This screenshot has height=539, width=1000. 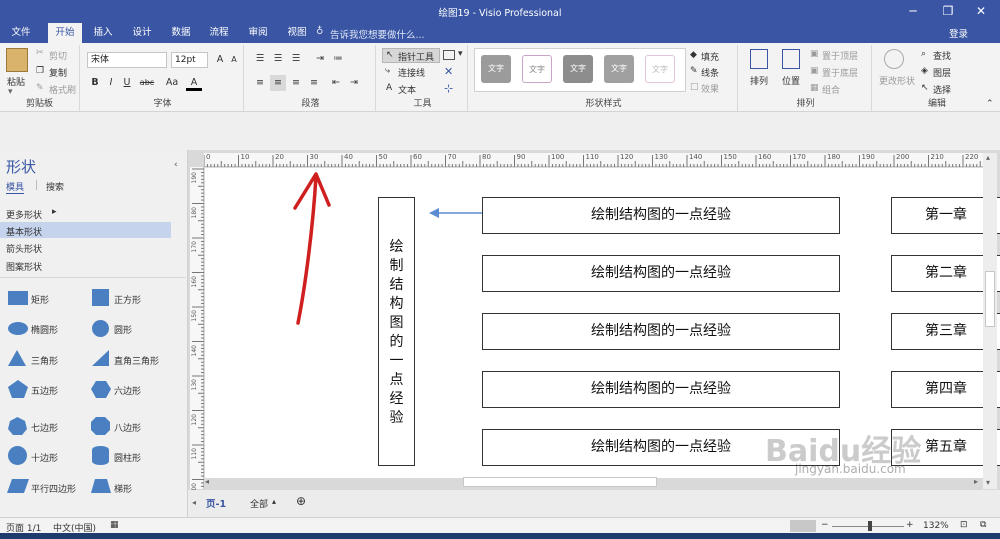 What do you see at coordinates (219, 33) in the screenshot?
I see `tab-process: 流程` at bounding box center [219, 33].